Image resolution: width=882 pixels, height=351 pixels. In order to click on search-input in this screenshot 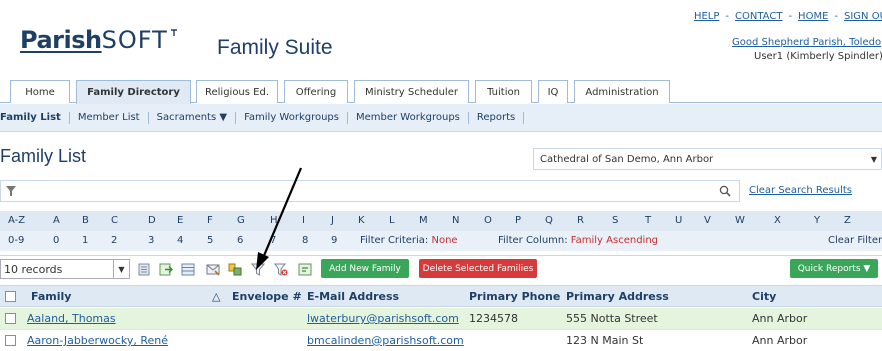, I will do `click(370, 191)`.